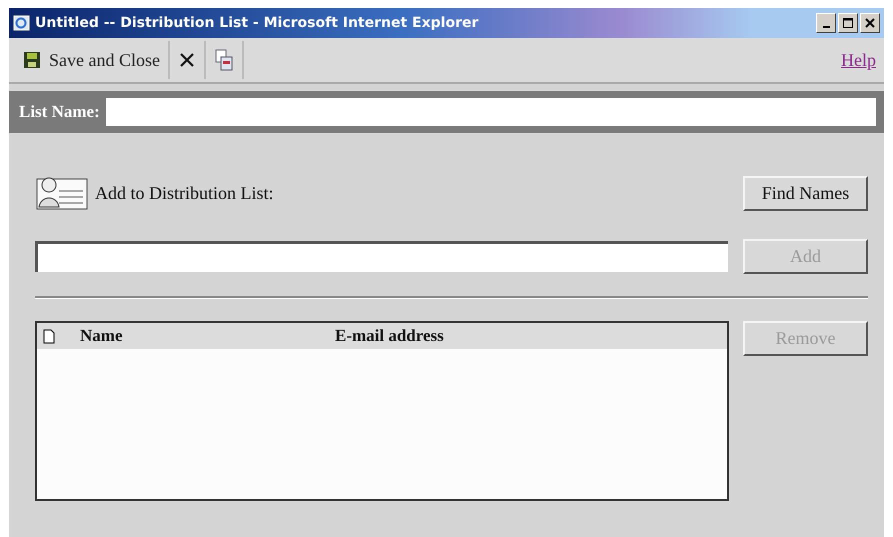 The image size is (893, 537). I want to click on minimize-icon, so click(826, 27).